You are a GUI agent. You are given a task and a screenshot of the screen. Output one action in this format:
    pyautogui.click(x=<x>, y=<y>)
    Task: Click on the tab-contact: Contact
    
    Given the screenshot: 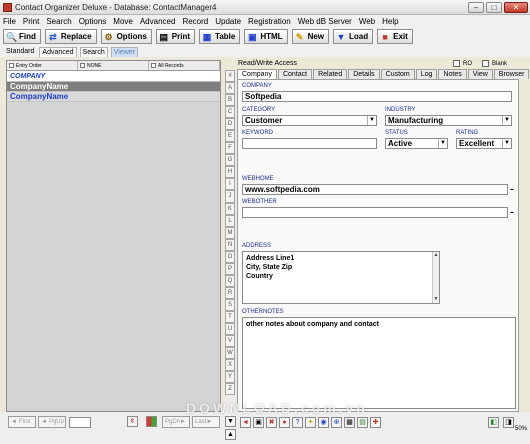 What is the action you would take?
    pyautogui.click(x=295, y=74)
    